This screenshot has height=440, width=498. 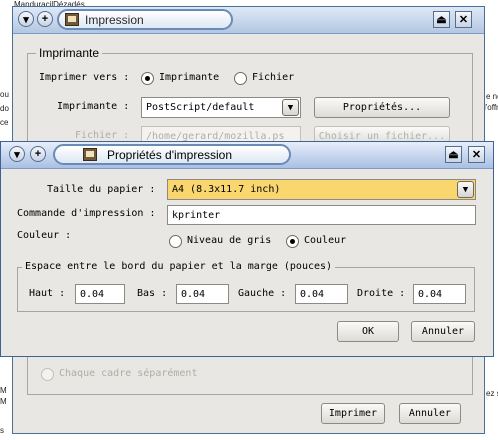 I want to click on properties-dialog-title: Propriétés d'impression, so click(x=170, y=154).